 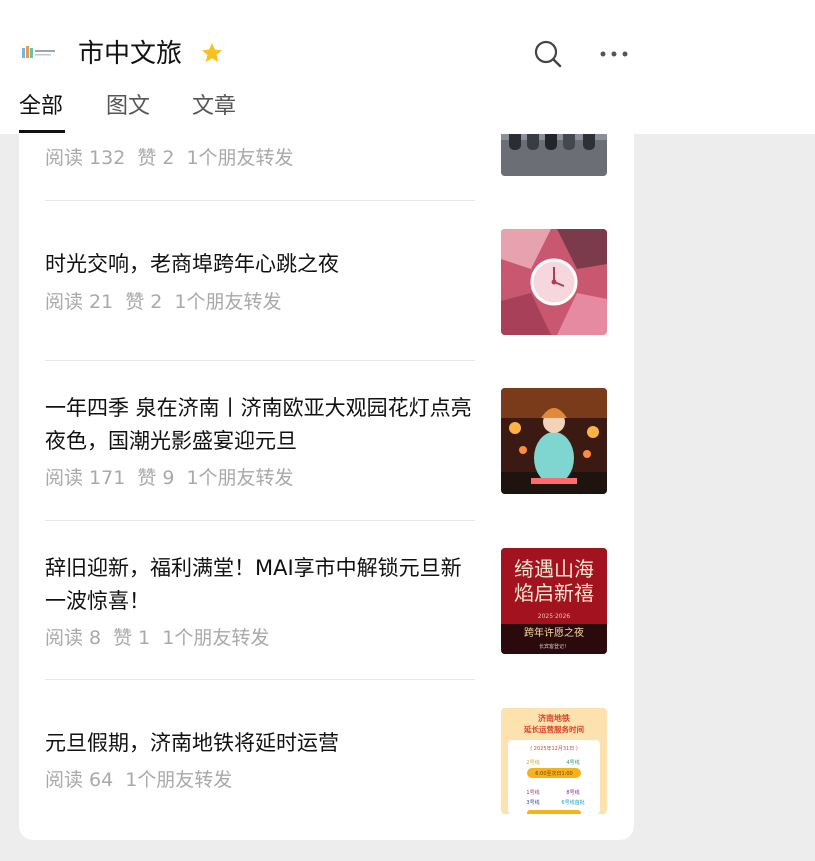 What do you see at coordinates (253, 584) in the screenshot?
I see `article-title: 辞旧迎新，福利满堂！MAI享市中解锁元旦新一波惊喜！` at bounding box center [253, 584].